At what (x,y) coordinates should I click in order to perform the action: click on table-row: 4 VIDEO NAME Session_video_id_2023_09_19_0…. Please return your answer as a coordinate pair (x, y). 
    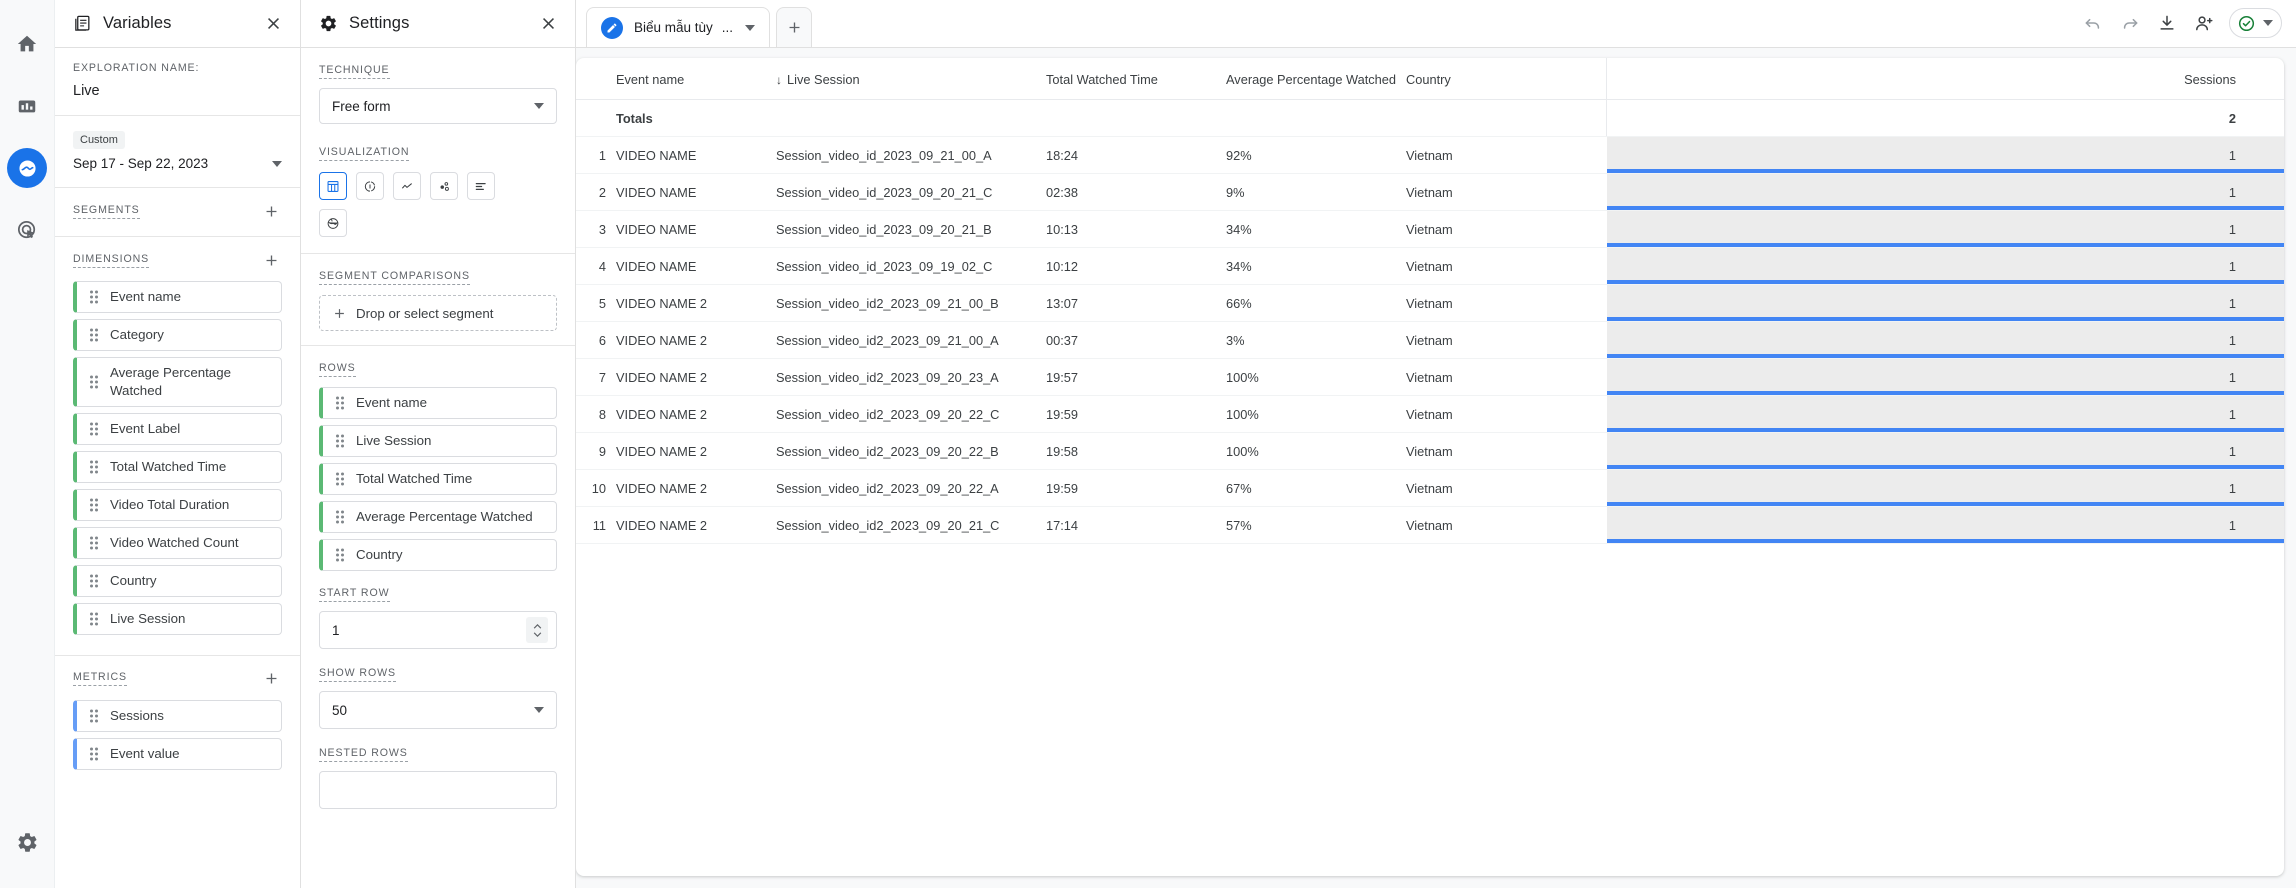
    Looking at the image, I should click on (1430, 266).